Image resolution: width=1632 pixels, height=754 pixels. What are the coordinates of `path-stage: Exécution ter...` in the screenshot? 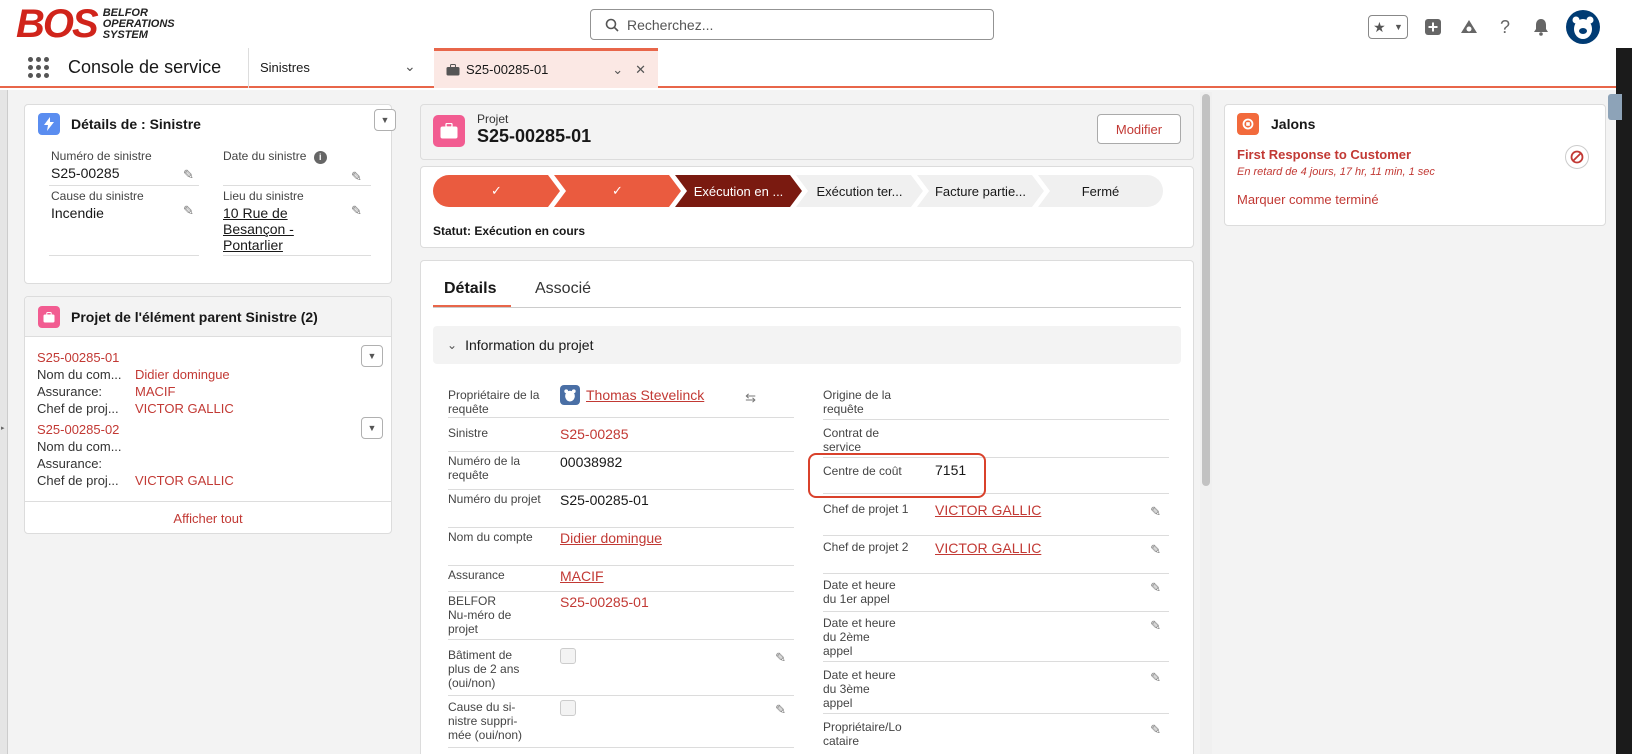 It's located at (859, 191).